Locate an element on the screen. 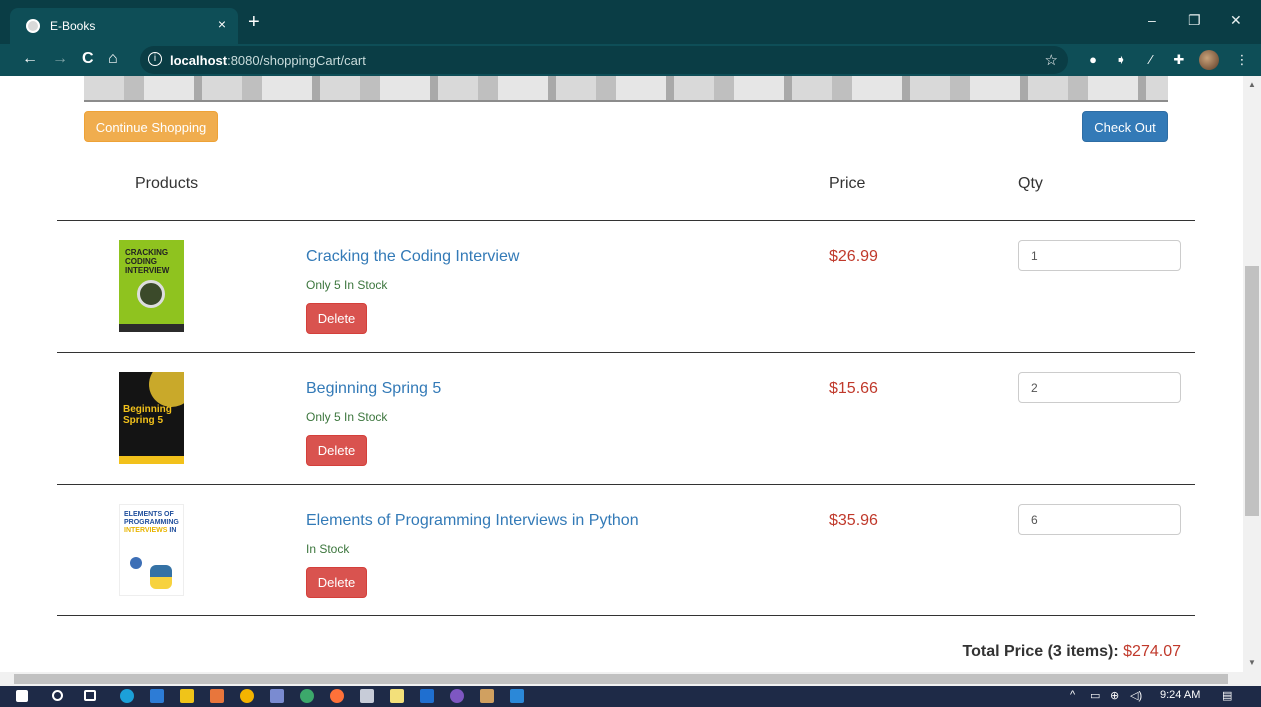 The image size is (1261, 707). extension-lightbulb-icon: ● is located at coordinates (1093, 60).